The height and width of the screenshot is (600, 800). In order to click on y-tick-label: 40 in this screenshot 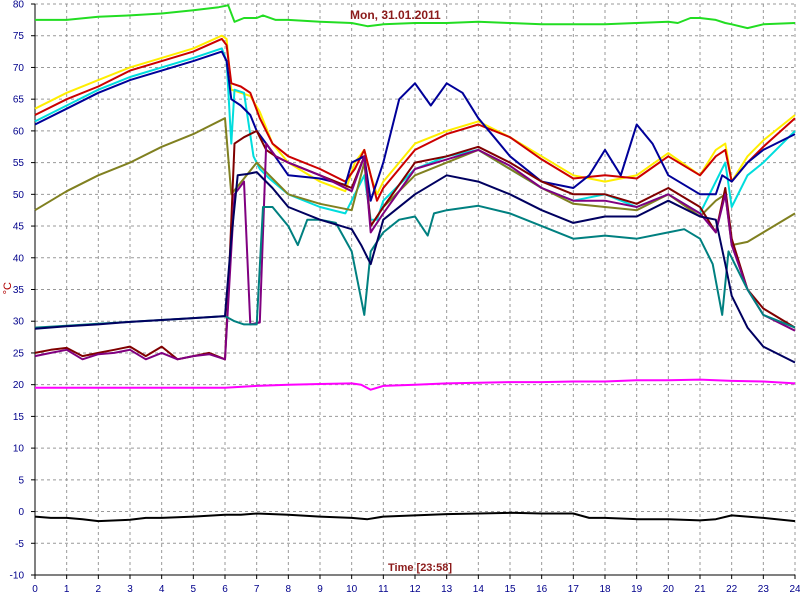, I will do `click(19, 258)`.